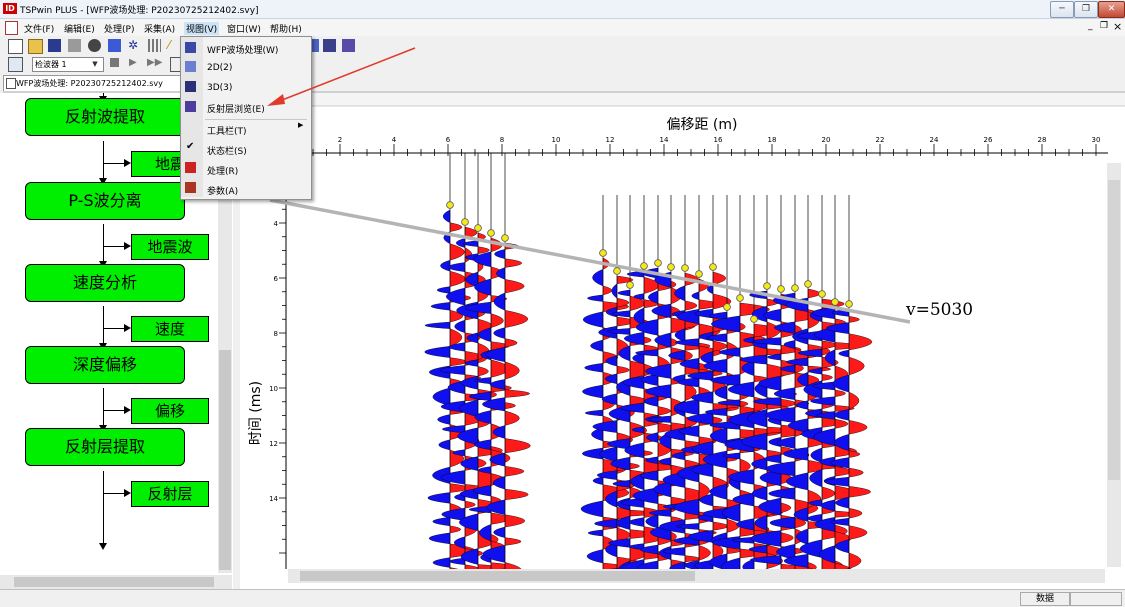 Image resolution: width=1125 pixels, height=607 pixels. What do you see at coordinates (1111, 9) in the screenshot?
I see `close-button: ✕` at bounding box center [1111, 9].